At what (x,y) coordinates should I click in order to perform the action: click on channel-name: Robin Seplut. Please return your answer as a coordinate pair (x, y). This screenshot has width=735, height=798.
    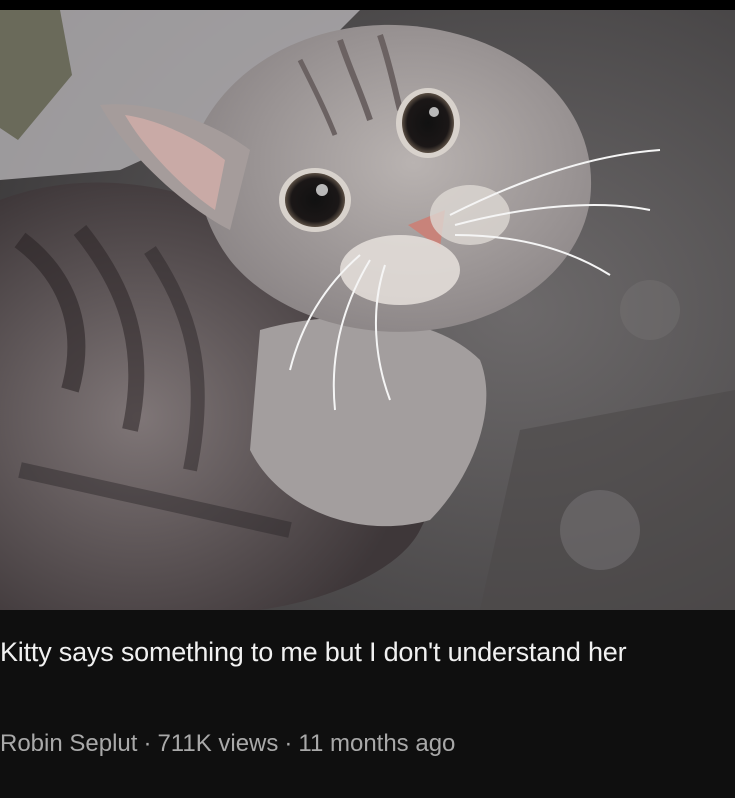
    Looking at the image, I should click on (68, 743).